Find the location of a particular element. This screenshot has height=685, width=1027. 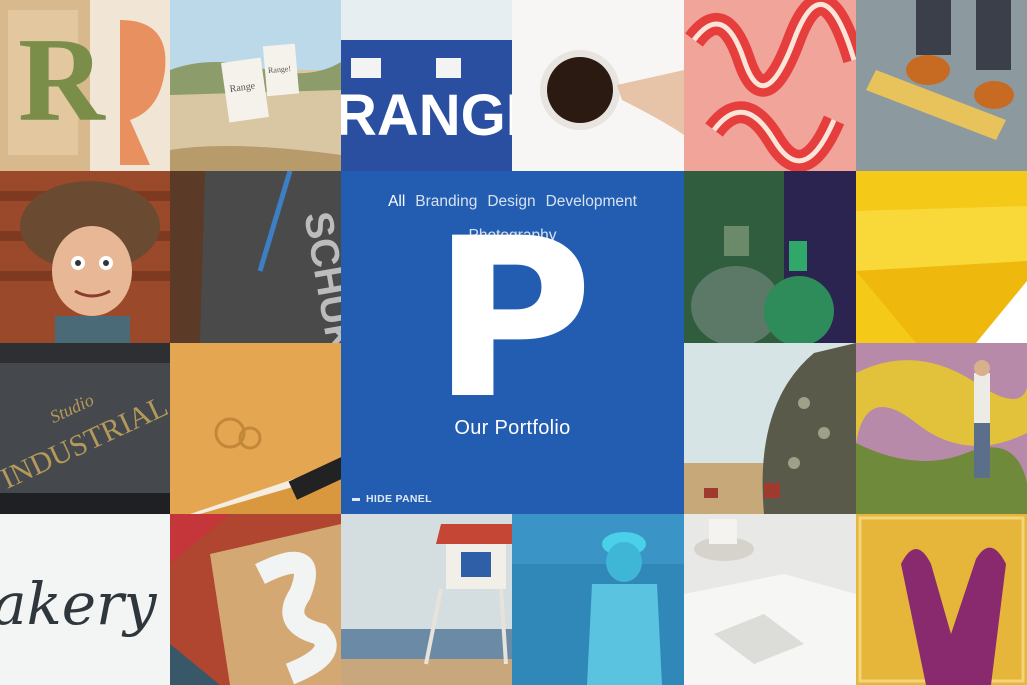

minus-icon is located at coordinates (356, 499).